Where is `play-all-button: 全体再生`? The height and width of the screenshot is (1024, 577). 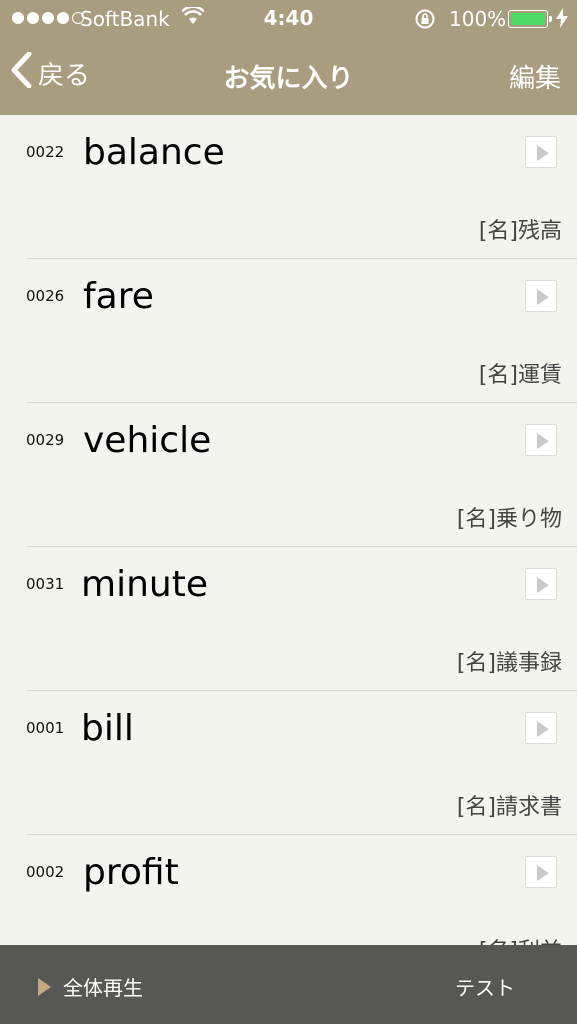
play-all-button: 全体再生 is located at coordinates (90, 986).